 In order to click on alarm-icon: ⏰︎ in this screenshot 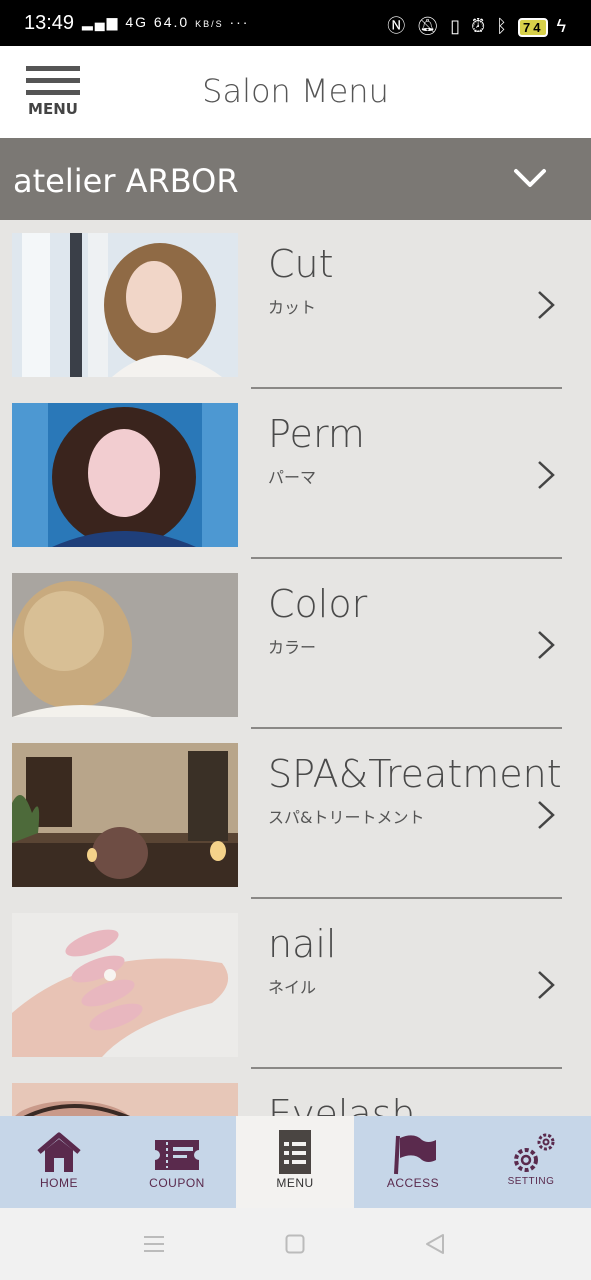, I will do `click(480, 26)`.